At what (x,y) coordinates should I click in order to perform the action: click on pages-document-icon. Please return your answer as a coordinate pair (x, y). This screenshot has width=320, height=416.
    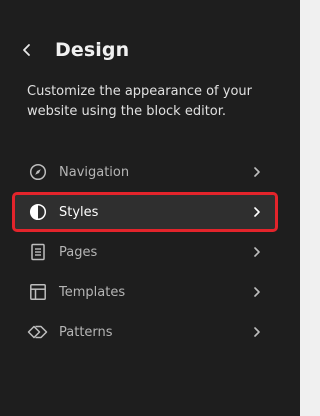
    Looking at the image, I should click on (38, 252).